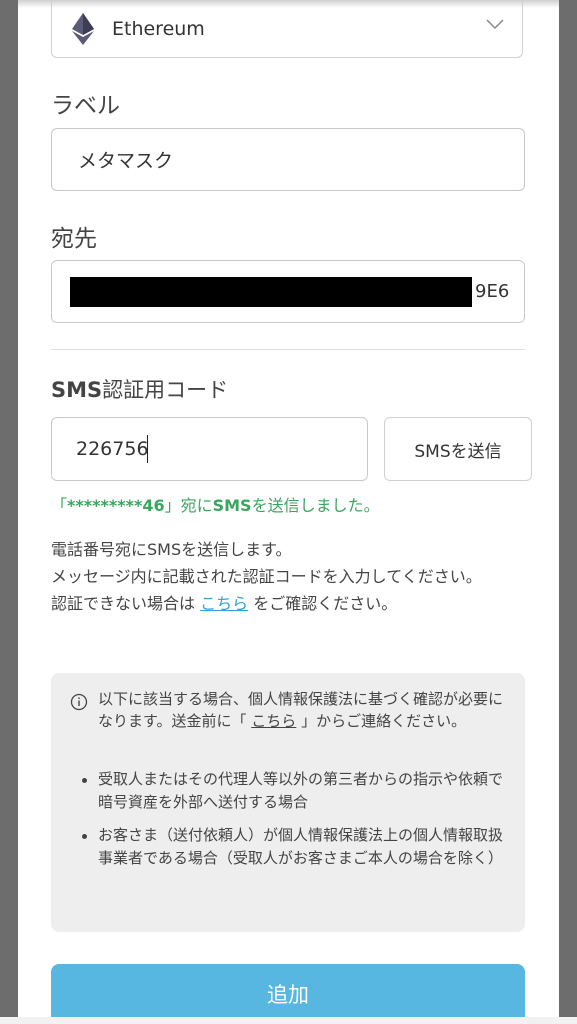 This screenshot has width=577, height=1024. Describe the element at coordinates (384, 721) in the screenshot. I see `notice-intro-suffix: 」からご連絡ください。` at that location.